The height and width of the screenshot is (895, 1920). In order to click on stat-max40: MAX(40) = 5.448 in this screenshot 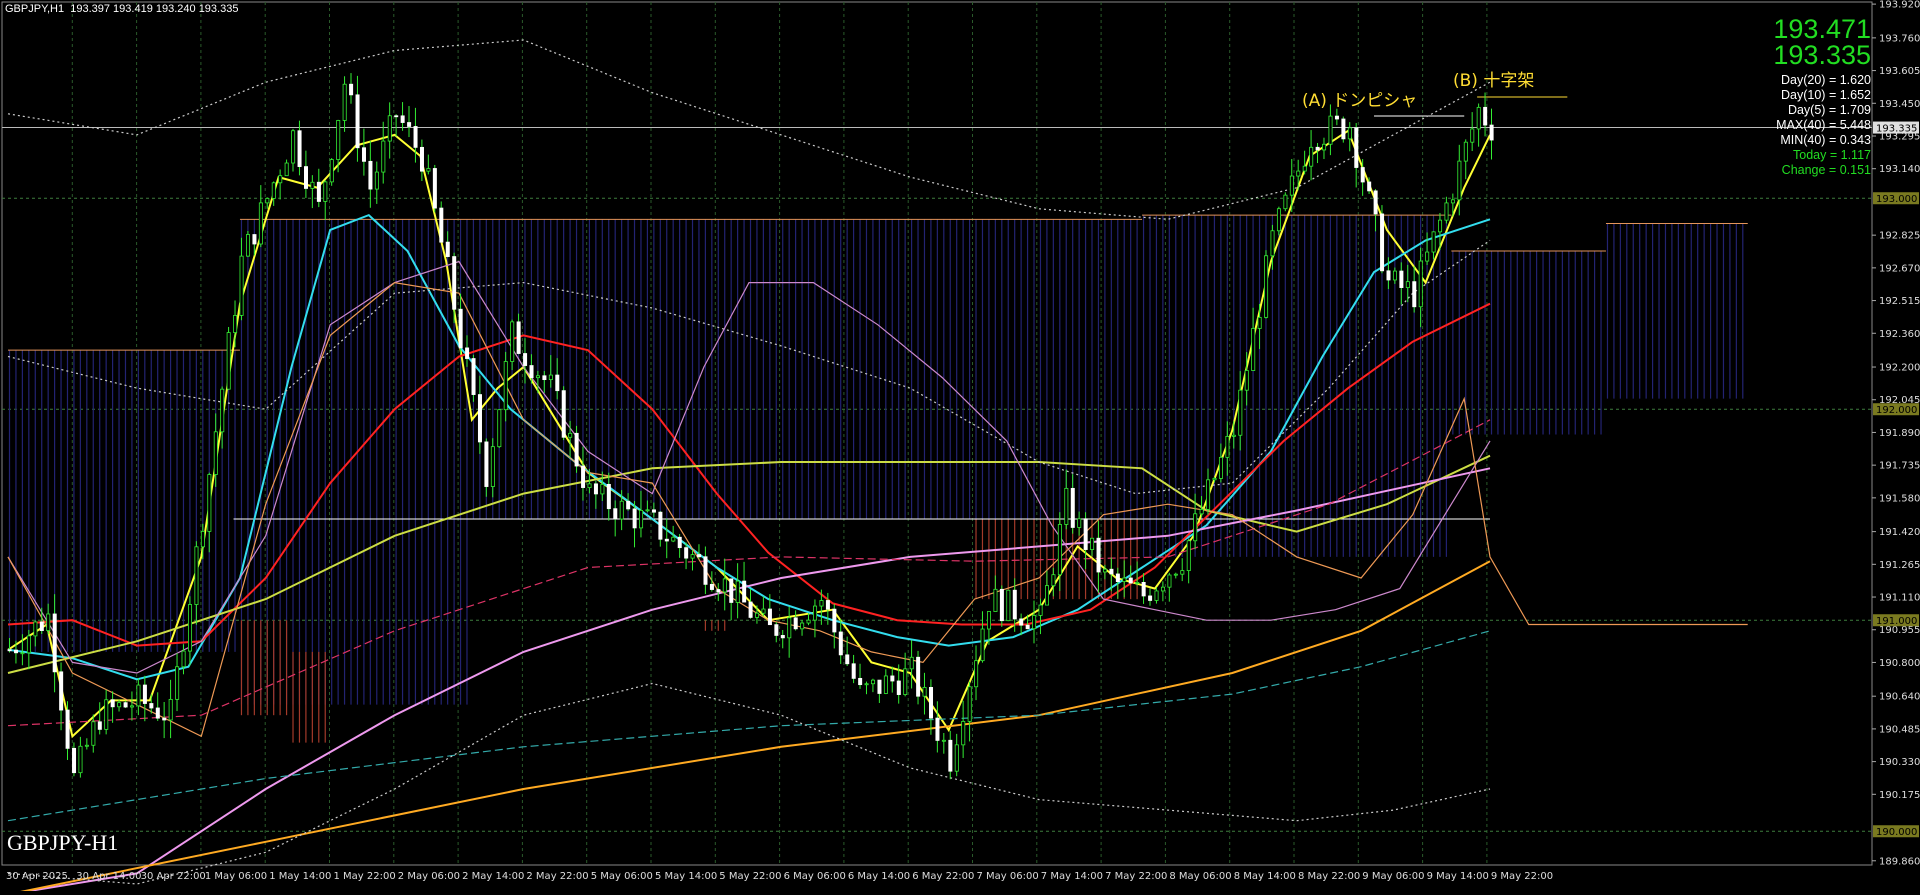, I will do `click(1823, 125)`.